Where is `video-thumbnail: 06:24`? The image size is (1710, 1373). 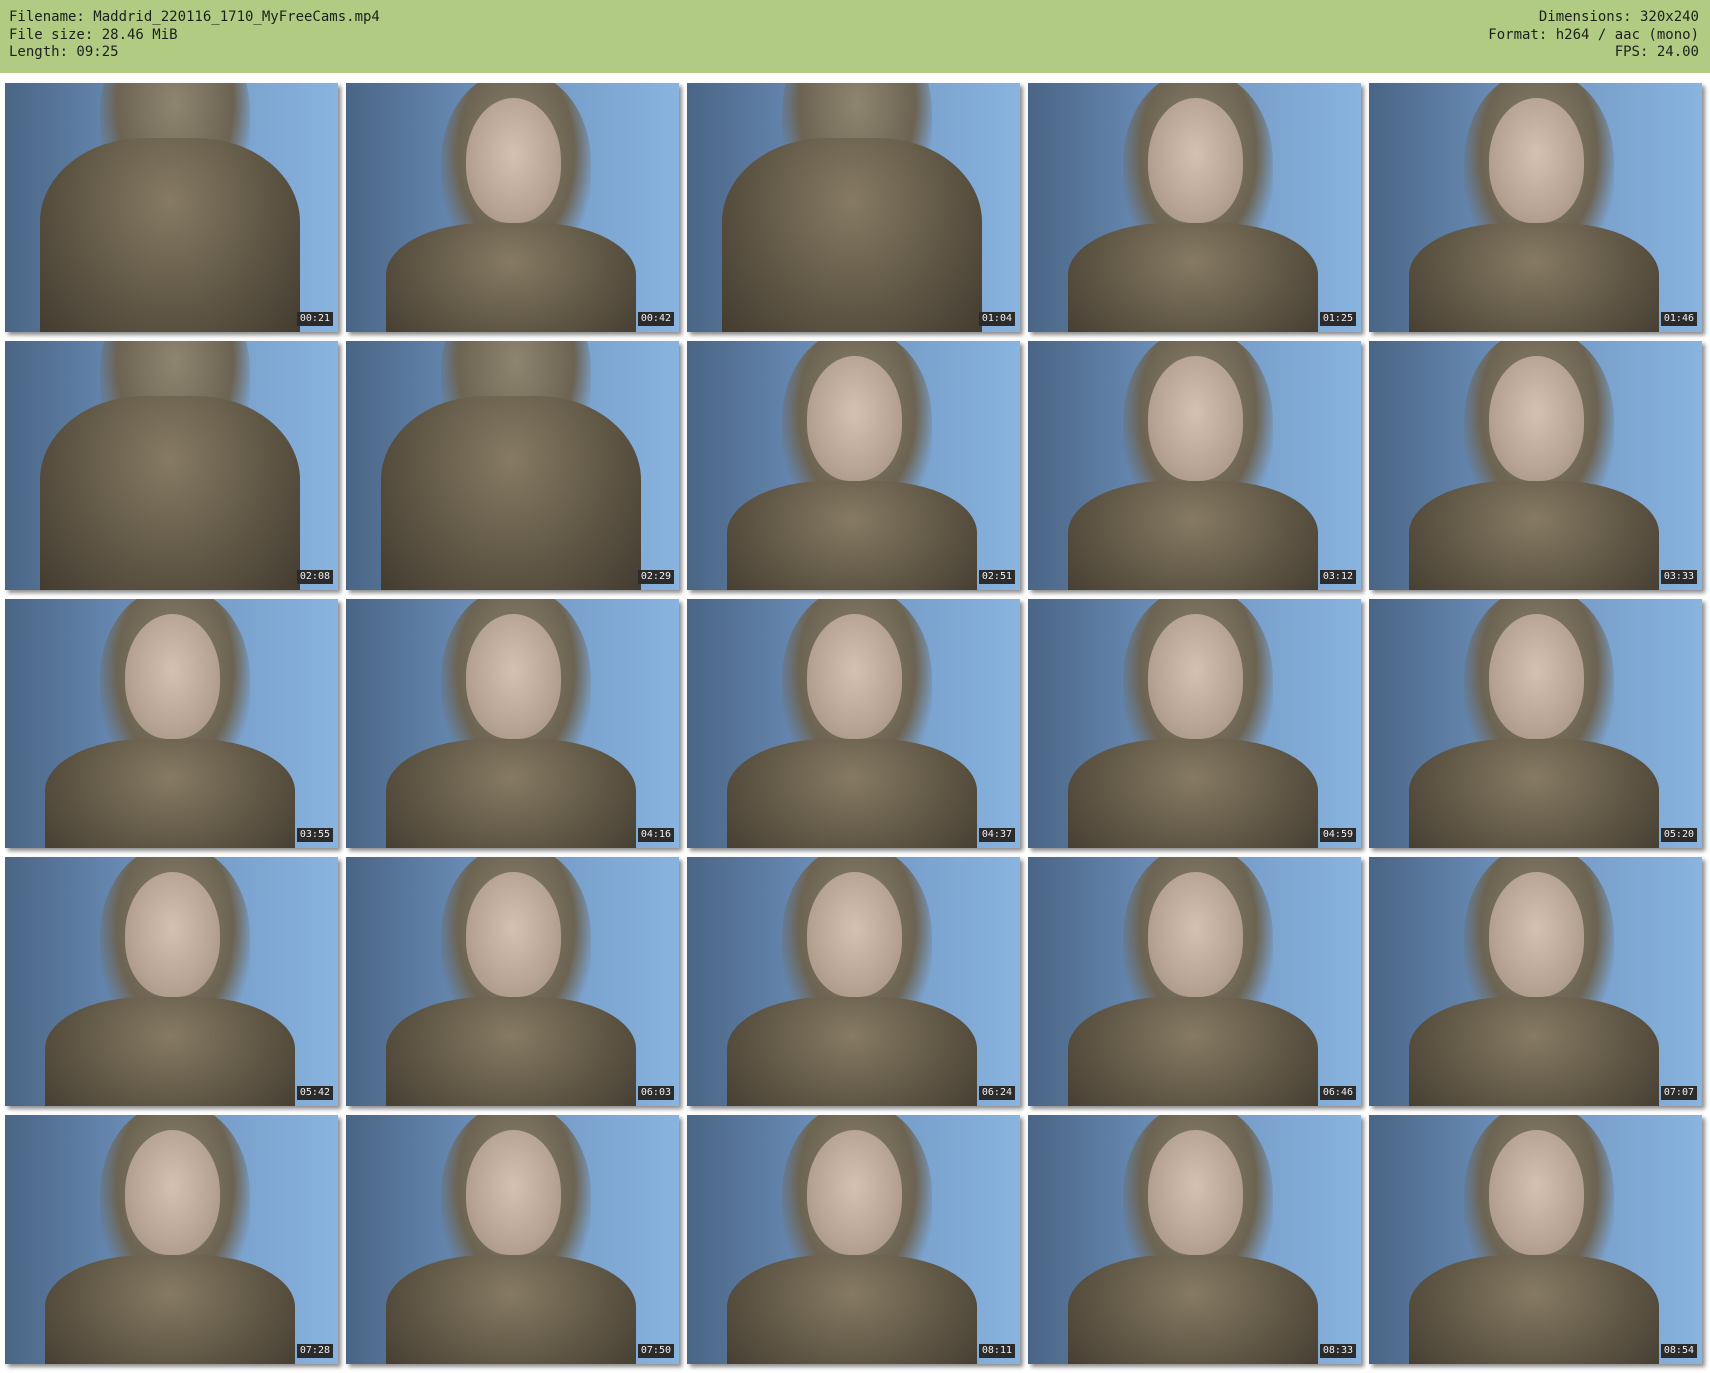
video-thumbnail: 06:24 is located at coordinates (853, 981).